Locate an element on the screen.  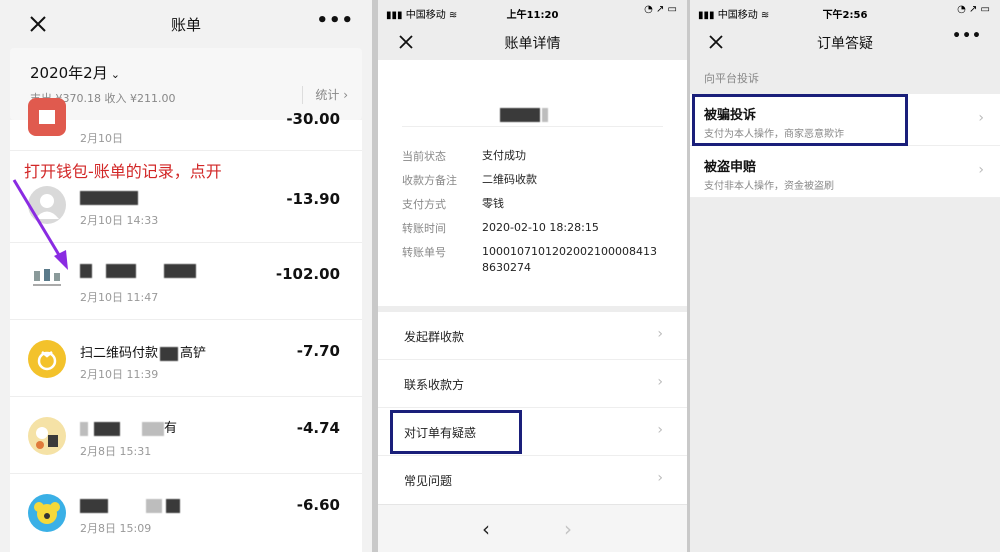
bill-row: 2月10日 -30.00 is located at coordinates (186, 112).